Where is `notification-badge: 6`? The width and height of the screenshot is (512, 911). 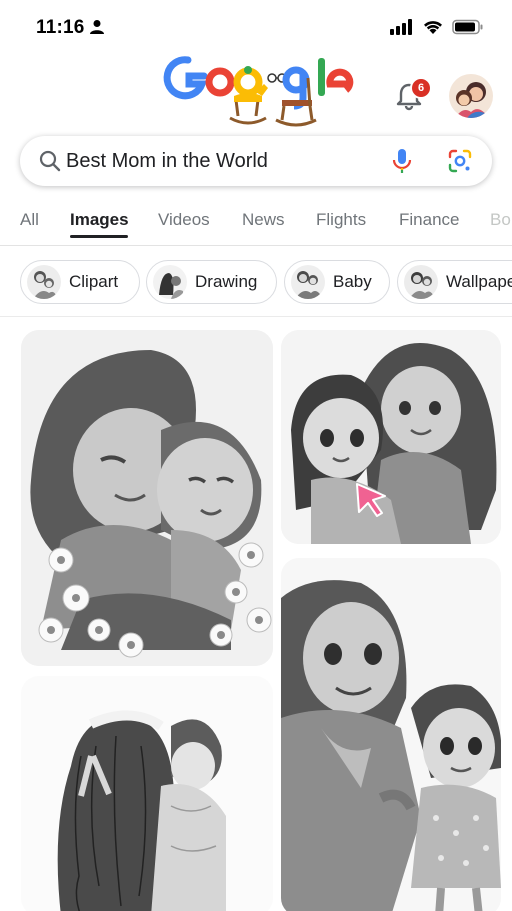
notification-badge: 6 is located at coordinates (421, 88).